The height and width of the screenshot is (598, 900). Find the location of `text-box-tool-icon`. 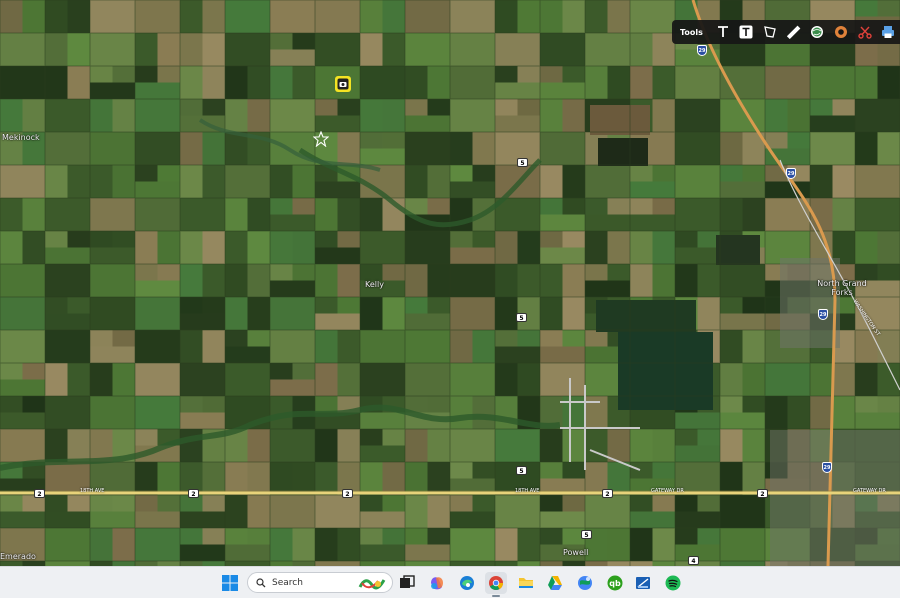

text-box-tool-icon is located at coordinates (747, 32).